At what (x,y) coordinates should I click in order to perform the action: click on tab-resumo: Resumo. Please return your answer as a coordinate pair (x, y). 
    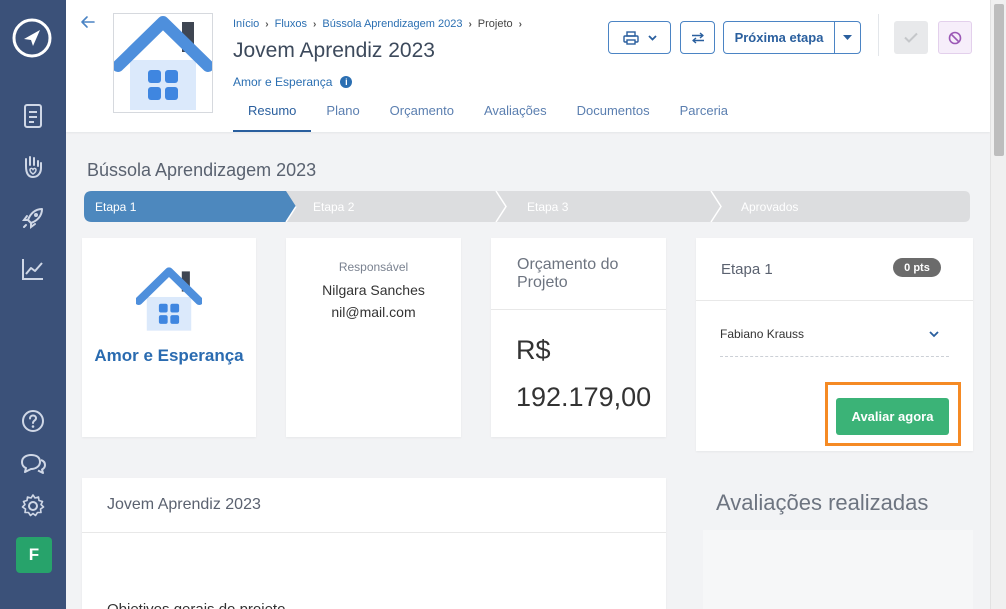
    Looking at the image, I should click on (272, 112).